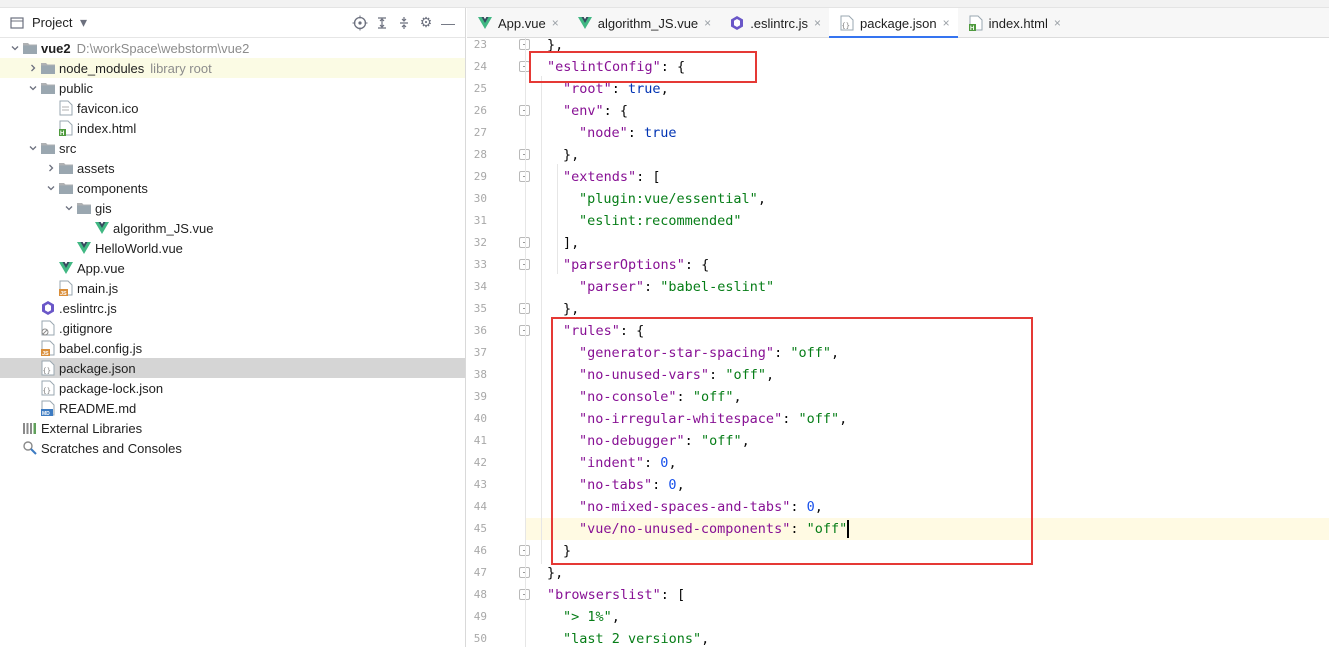 This screenshot has width=1329, height=647. I want to click on tree-item-label: algorithm_JS.vue, so click(163, 228).